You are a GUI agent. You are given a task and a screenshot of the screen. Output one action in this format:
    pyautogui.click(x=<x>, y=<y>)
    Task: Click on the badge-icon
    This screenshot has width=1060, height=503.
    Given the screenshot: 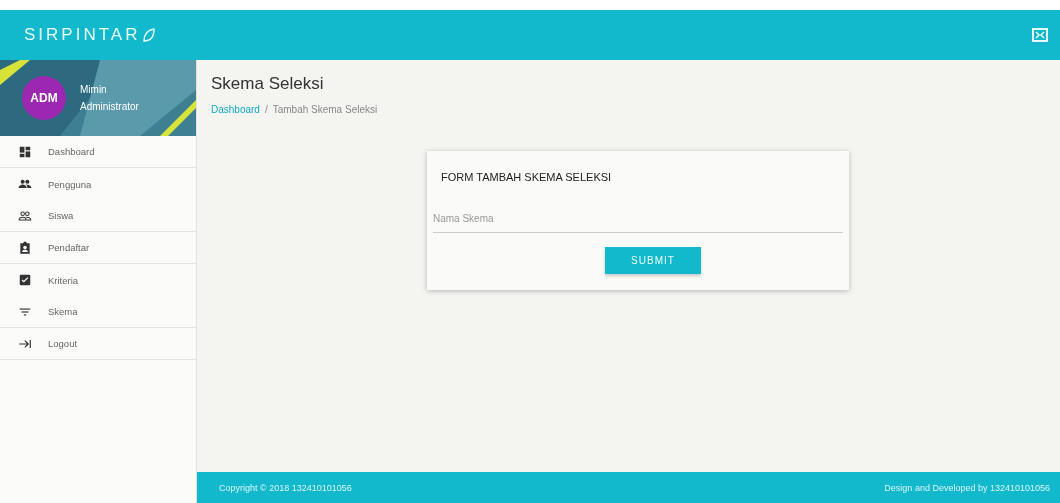 What is the action you would take?
    pyautogui.click(x=25, y=247)
    